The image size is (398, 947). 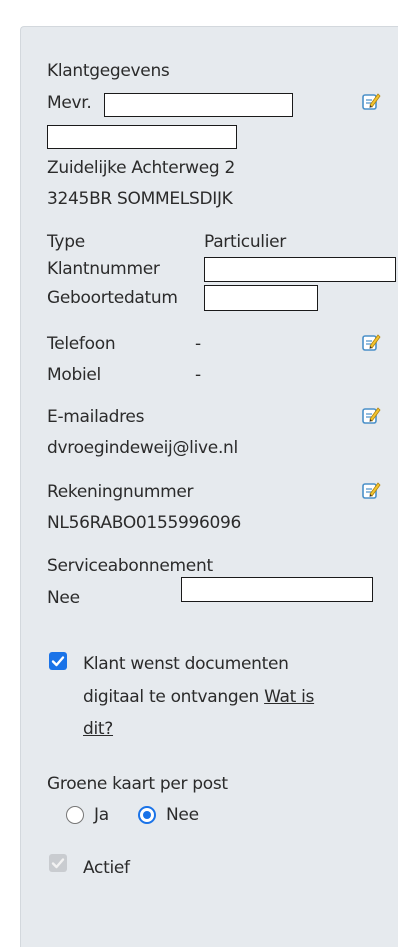 I want to click on green-card-label: Groene kaart per post, so click(x=137, y=784).